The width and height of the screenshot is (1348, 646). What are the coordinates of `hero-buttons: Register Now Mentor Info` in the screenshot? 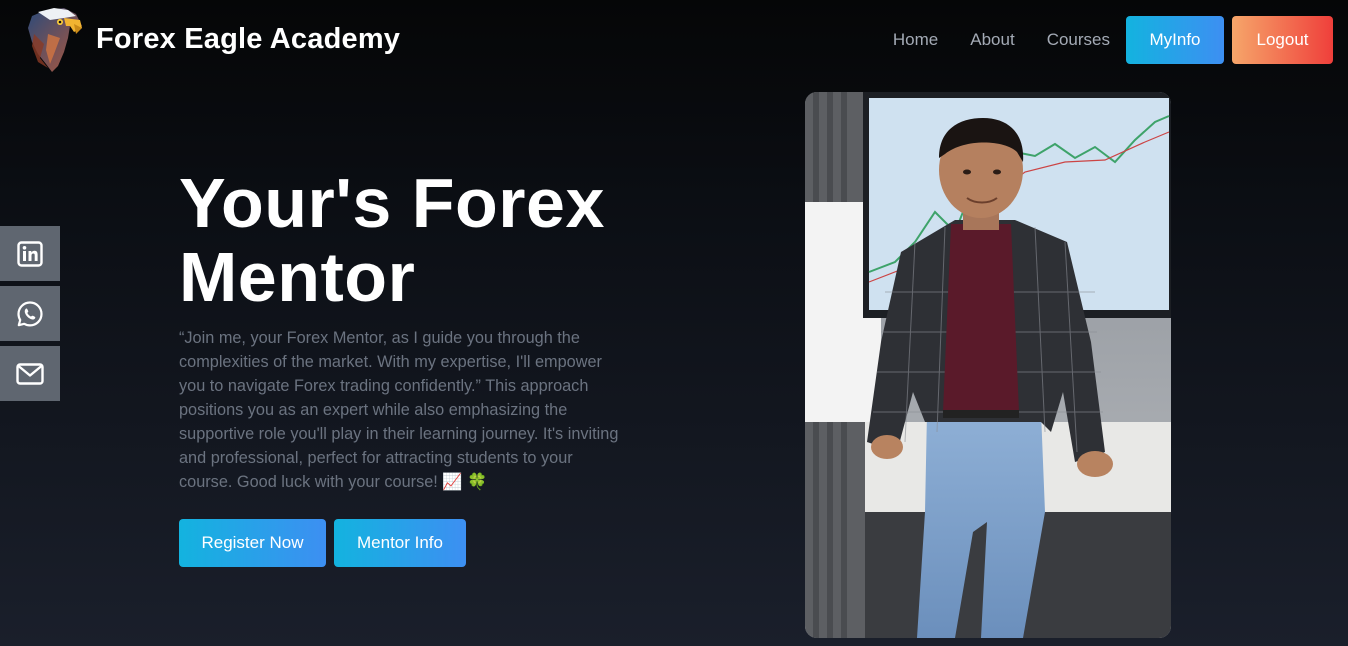 It's located at (322, 543).